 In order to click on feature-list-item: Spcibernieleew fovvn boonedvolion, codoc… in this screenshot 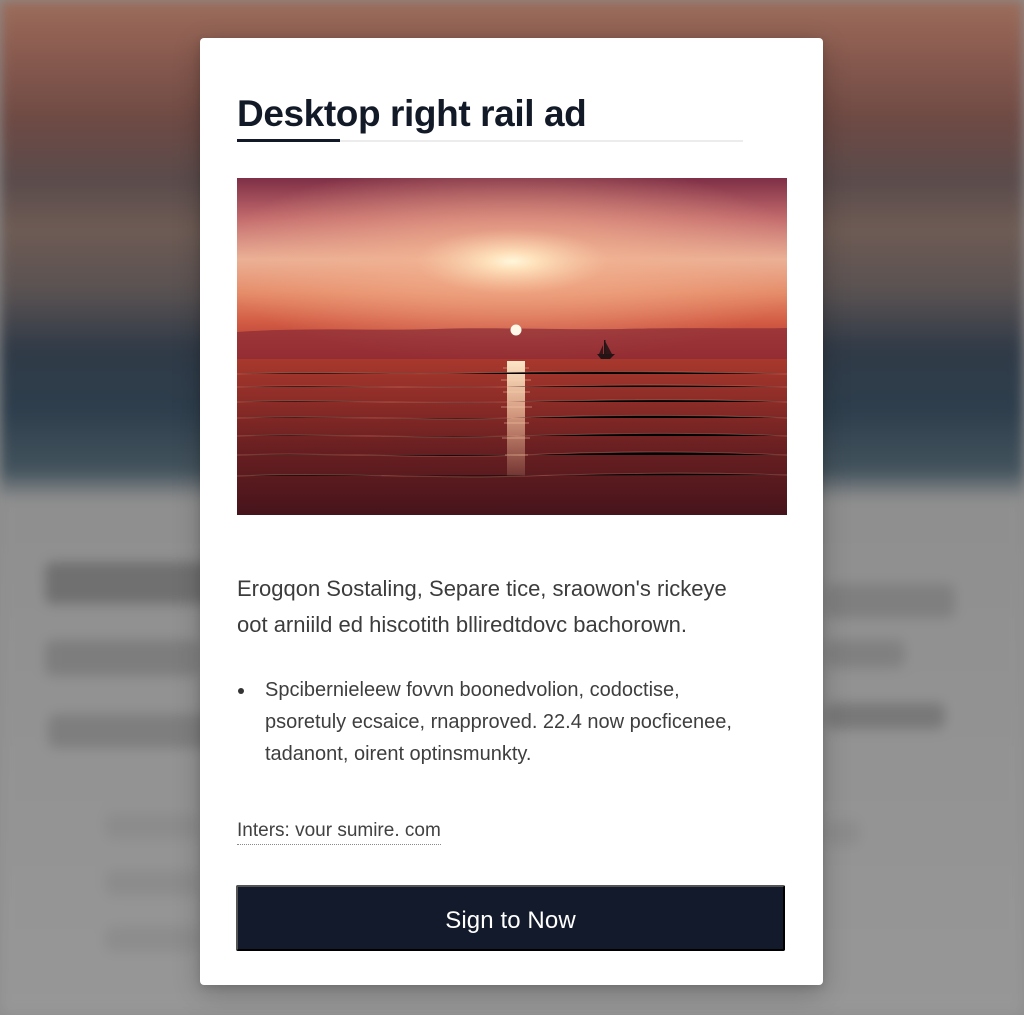, I will do `click(485, 722)`.